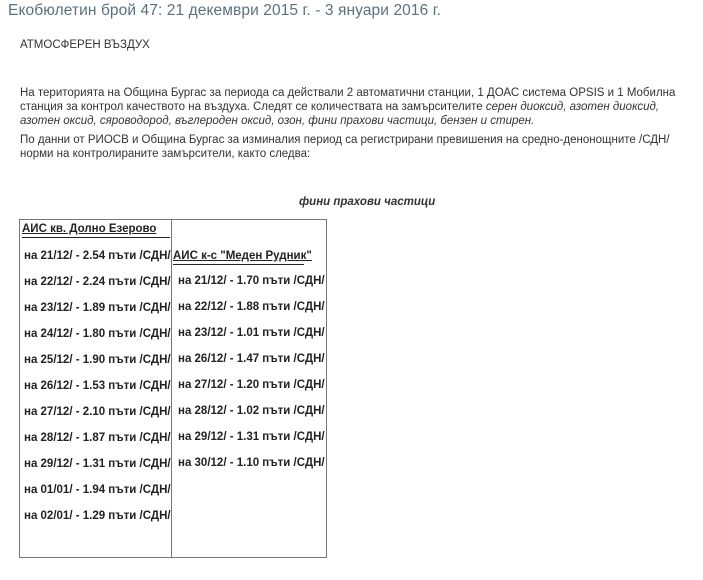 The image size is (703, 580). Describe the element at coordinates (97, 464) in the screenshot. I see `table-row-dolno-ezerovo: на 29/12/ - 1.31 пъти /СДН/` at that location.